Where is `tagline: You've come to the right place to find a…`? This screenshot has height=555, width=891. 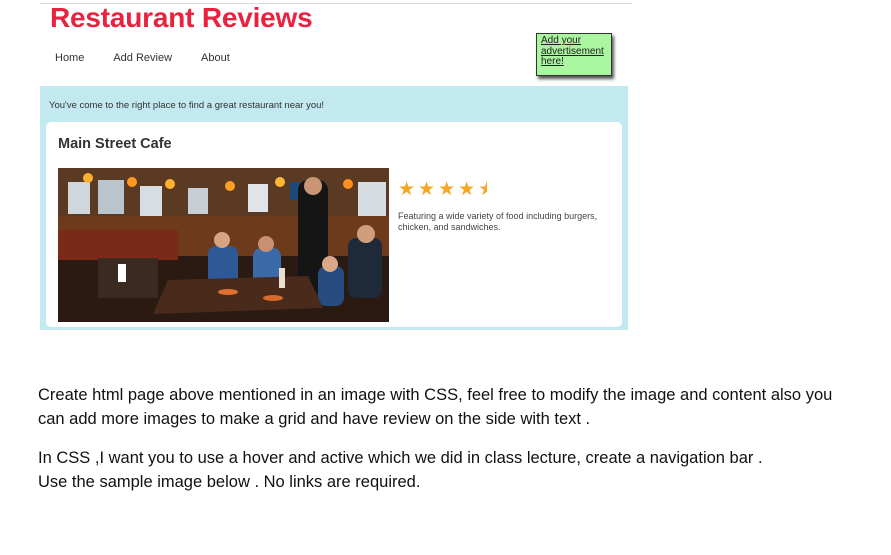
tagline: You've come to the right place to find a… is located at coordinates (187, 105).